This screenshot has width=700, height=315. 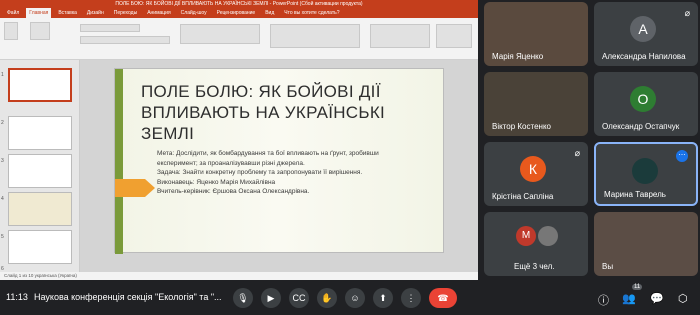 I want to click on participant-name: Віктор Костенко, so click(x=521, y=126).